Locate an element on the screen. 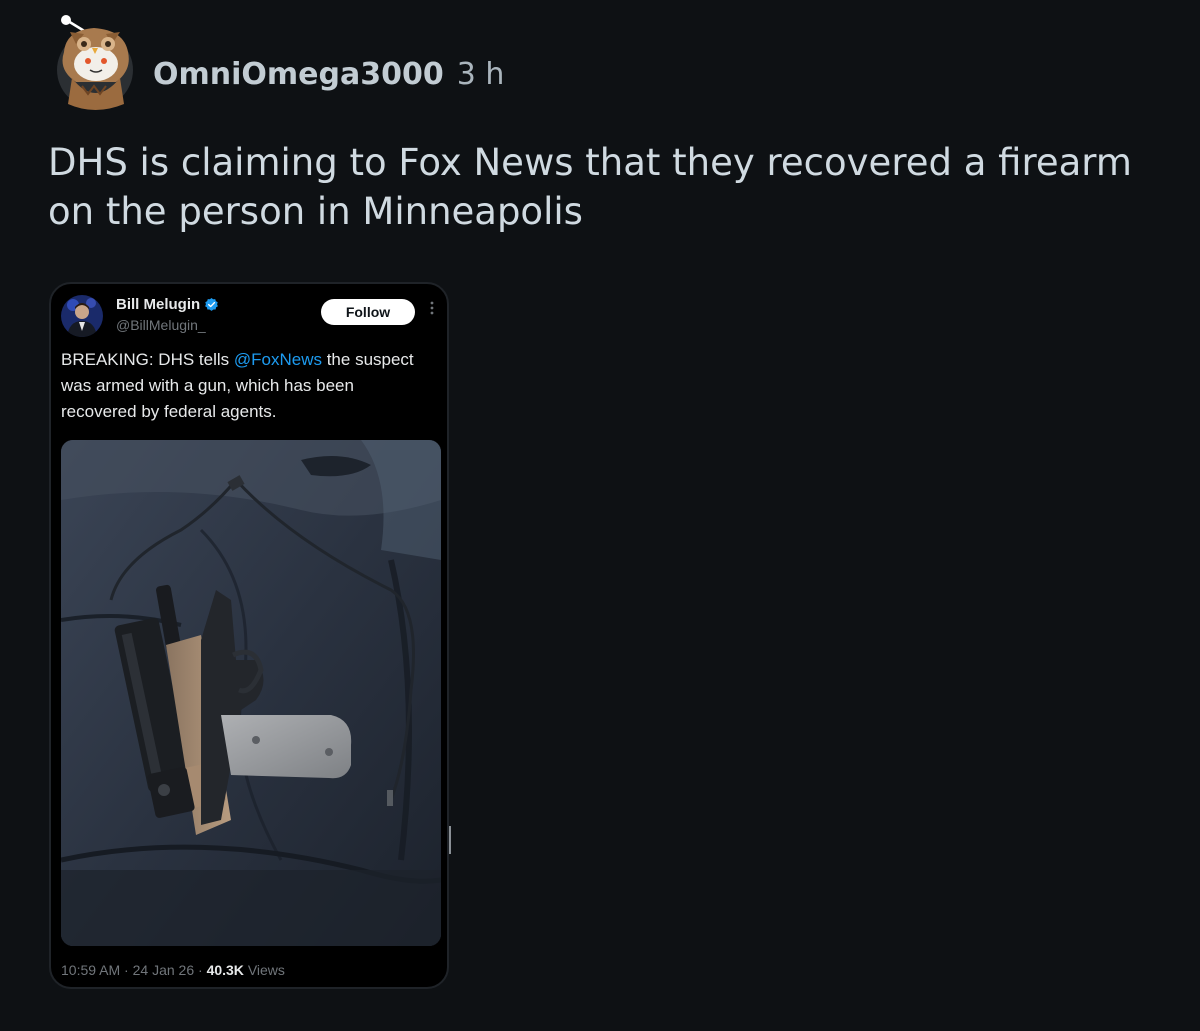 The height and width of the screenshot is (1031, 1200). tweet-meta-footer: 10:59 AM · 24 Jan 26 · 40.3K Views is located at coordinates (173, 970).